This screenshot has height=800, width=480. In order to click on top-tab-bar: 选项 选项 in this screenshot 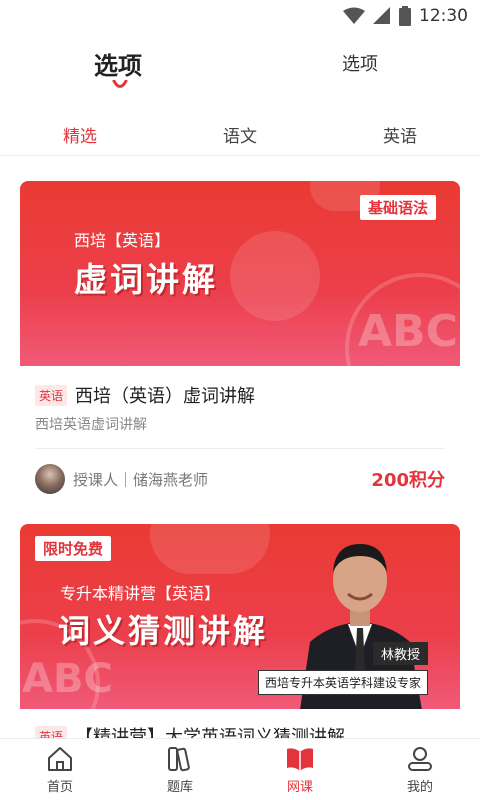, I will do `click(240, 68)`.